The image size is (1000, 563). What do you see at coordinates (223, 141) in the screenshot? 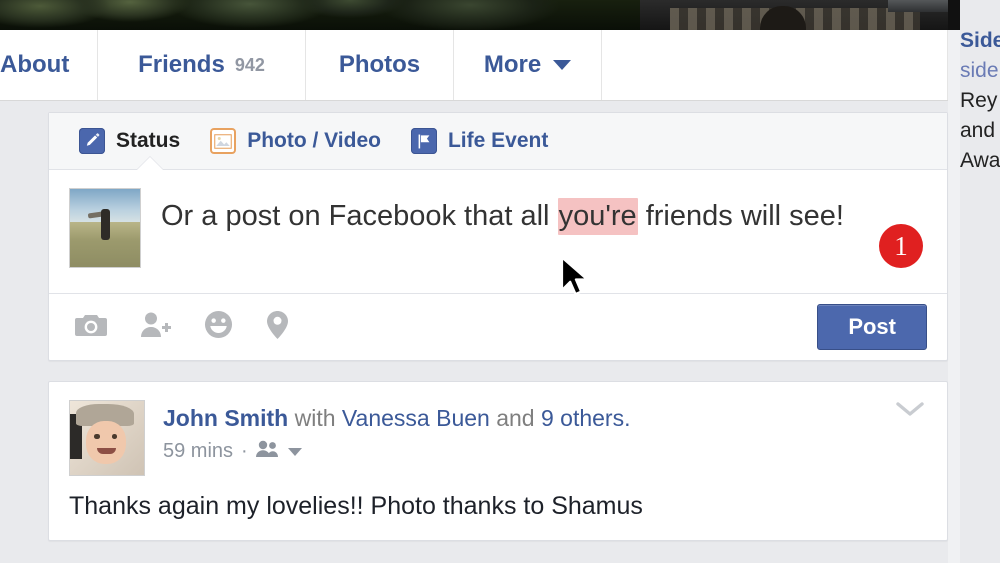
I see `photo-icon` at bounding box center [223, 141].